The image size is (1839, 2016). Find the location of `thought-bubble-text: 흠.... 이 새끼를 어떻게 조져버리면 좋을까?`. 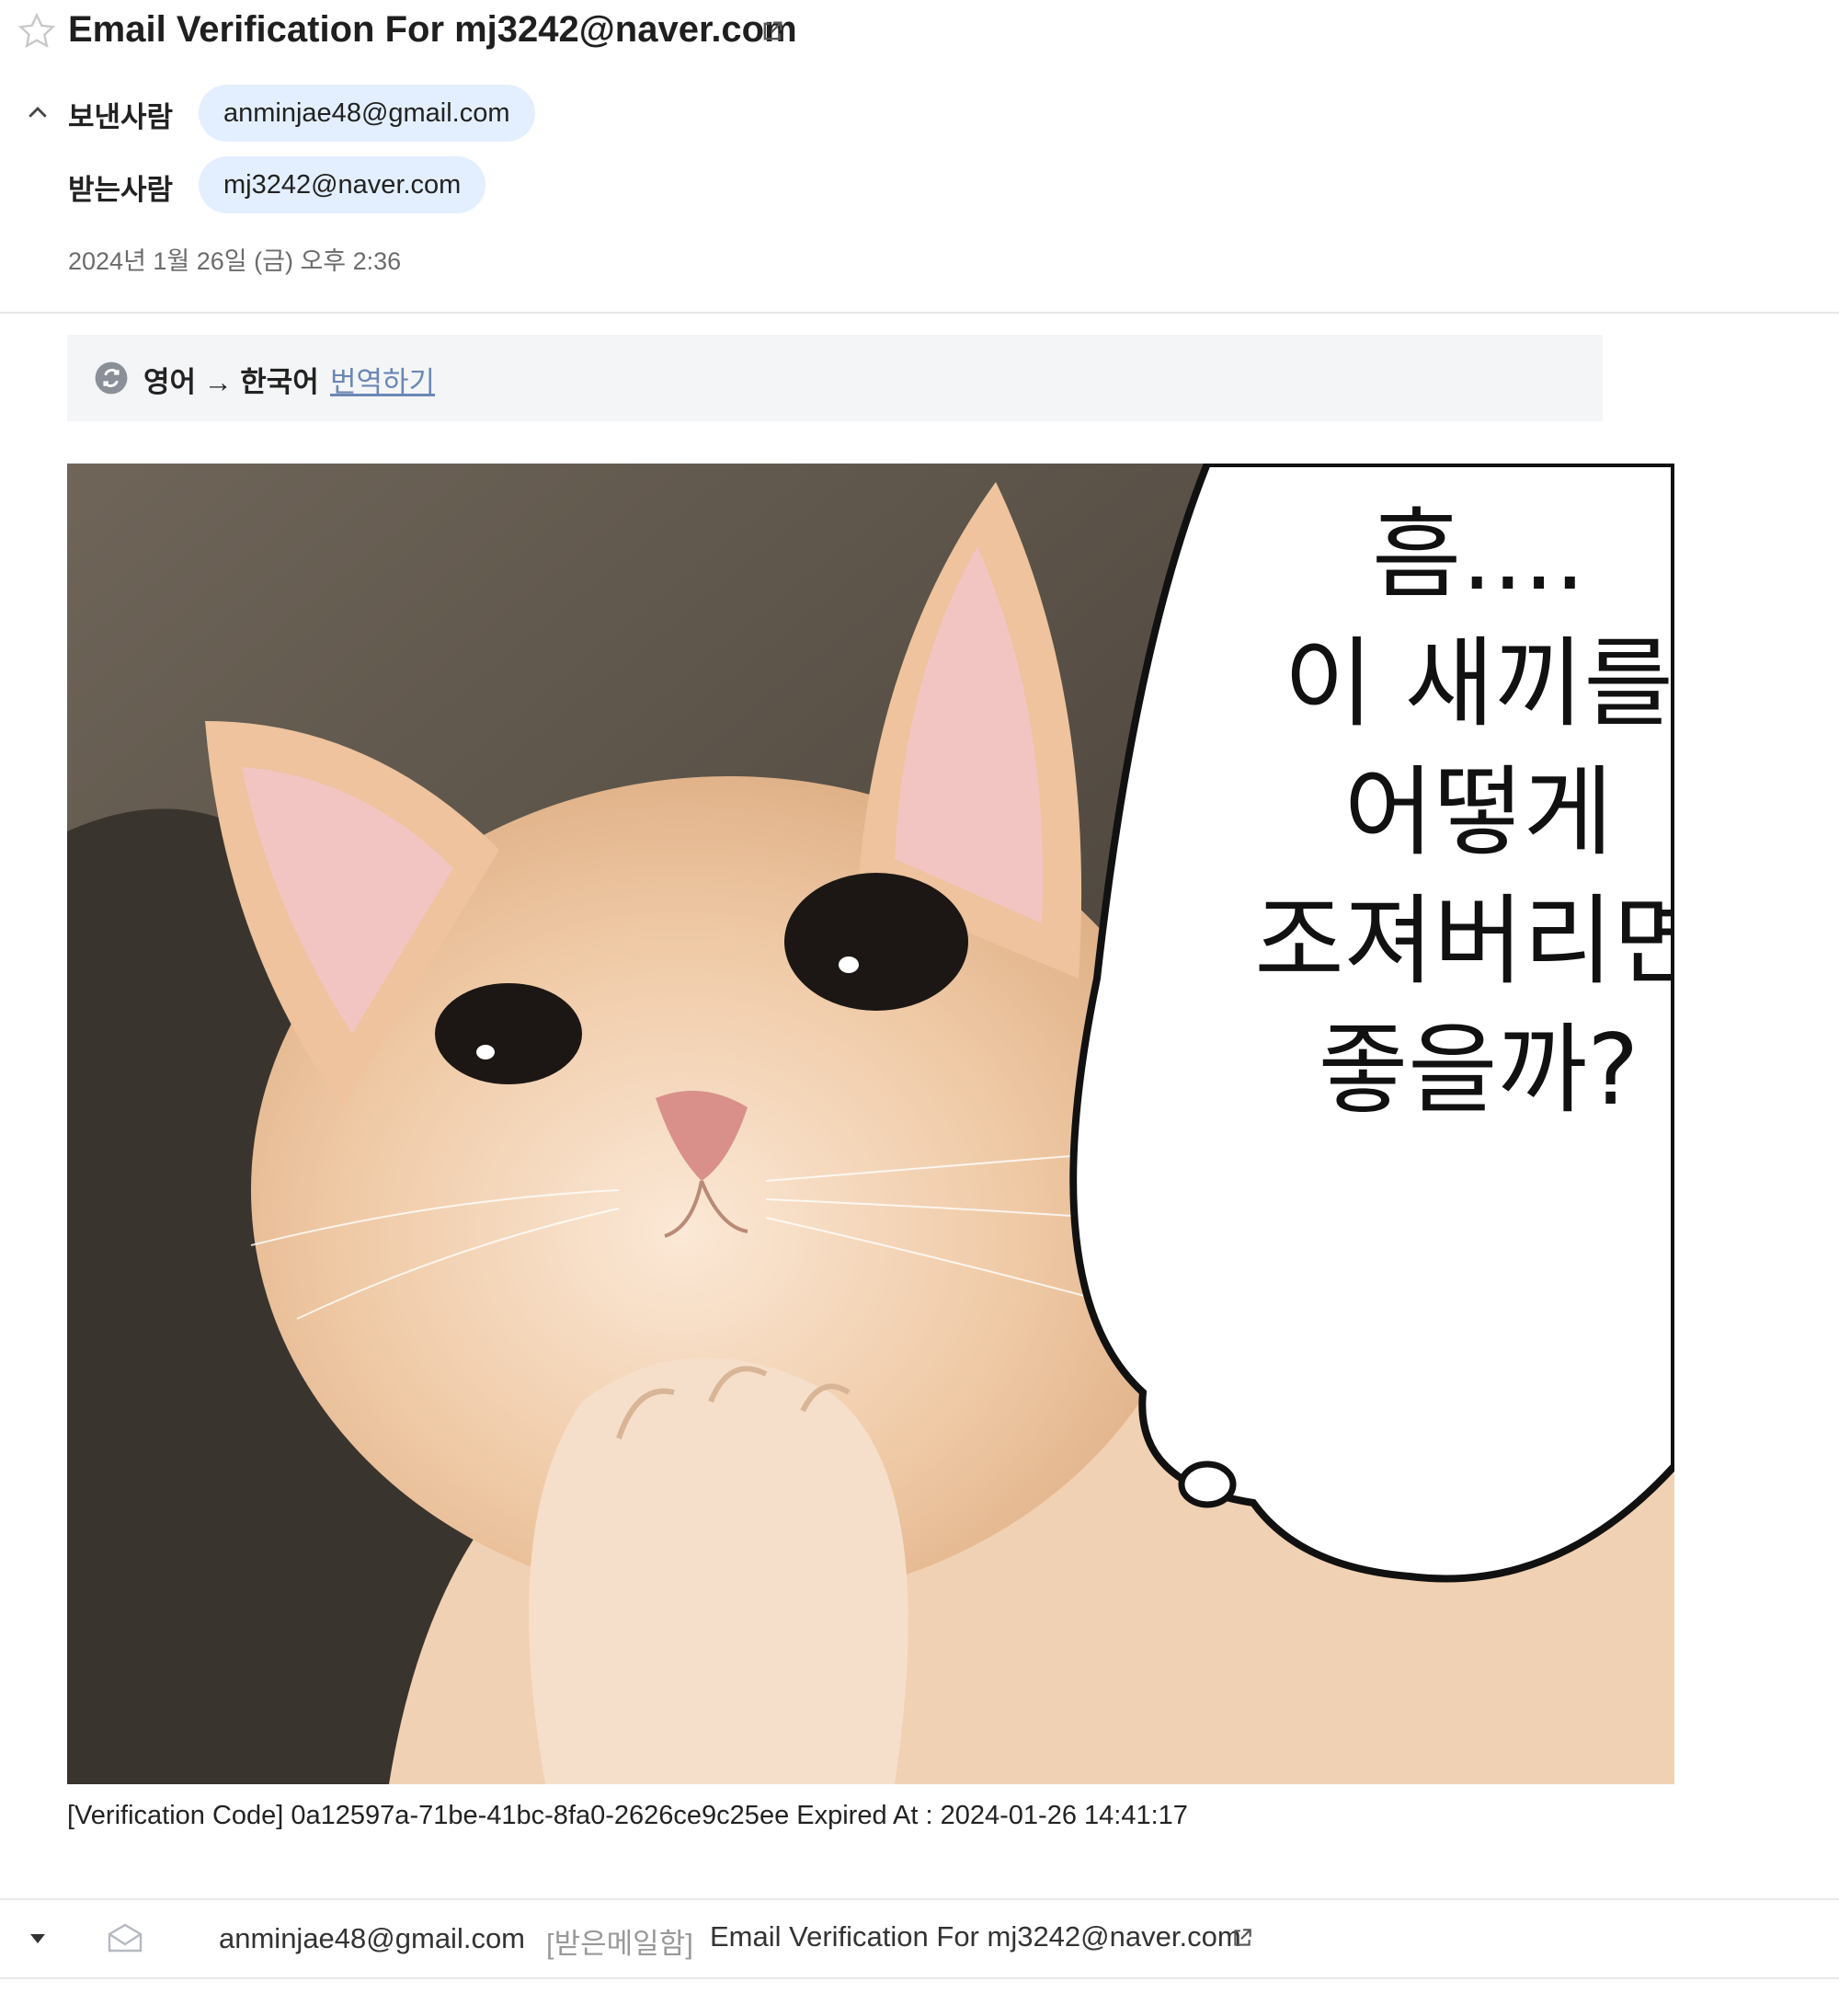

thought-bubble-text: 흠.... 이 새끼를 어떻게 조져버리면 좋을까? is located at coordinates (1415, 813).